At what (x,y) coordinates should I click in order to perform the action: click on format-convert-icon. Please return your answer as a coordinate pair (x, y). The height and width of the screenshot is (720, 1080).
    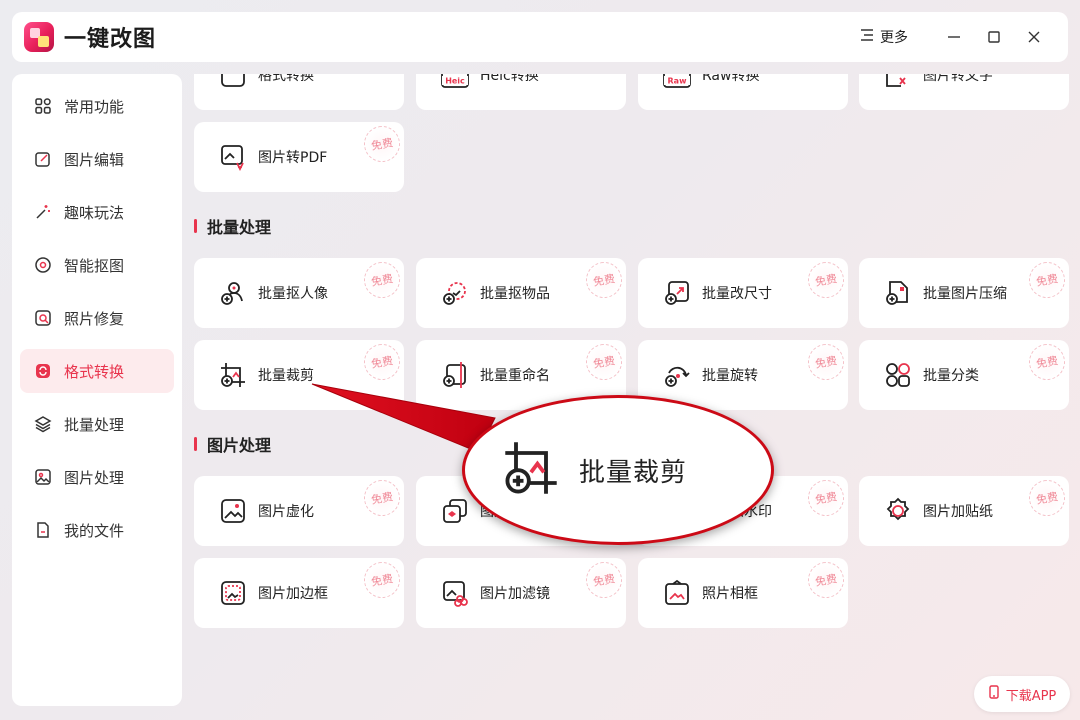
    Looking at the image, I should click on (233, 82).